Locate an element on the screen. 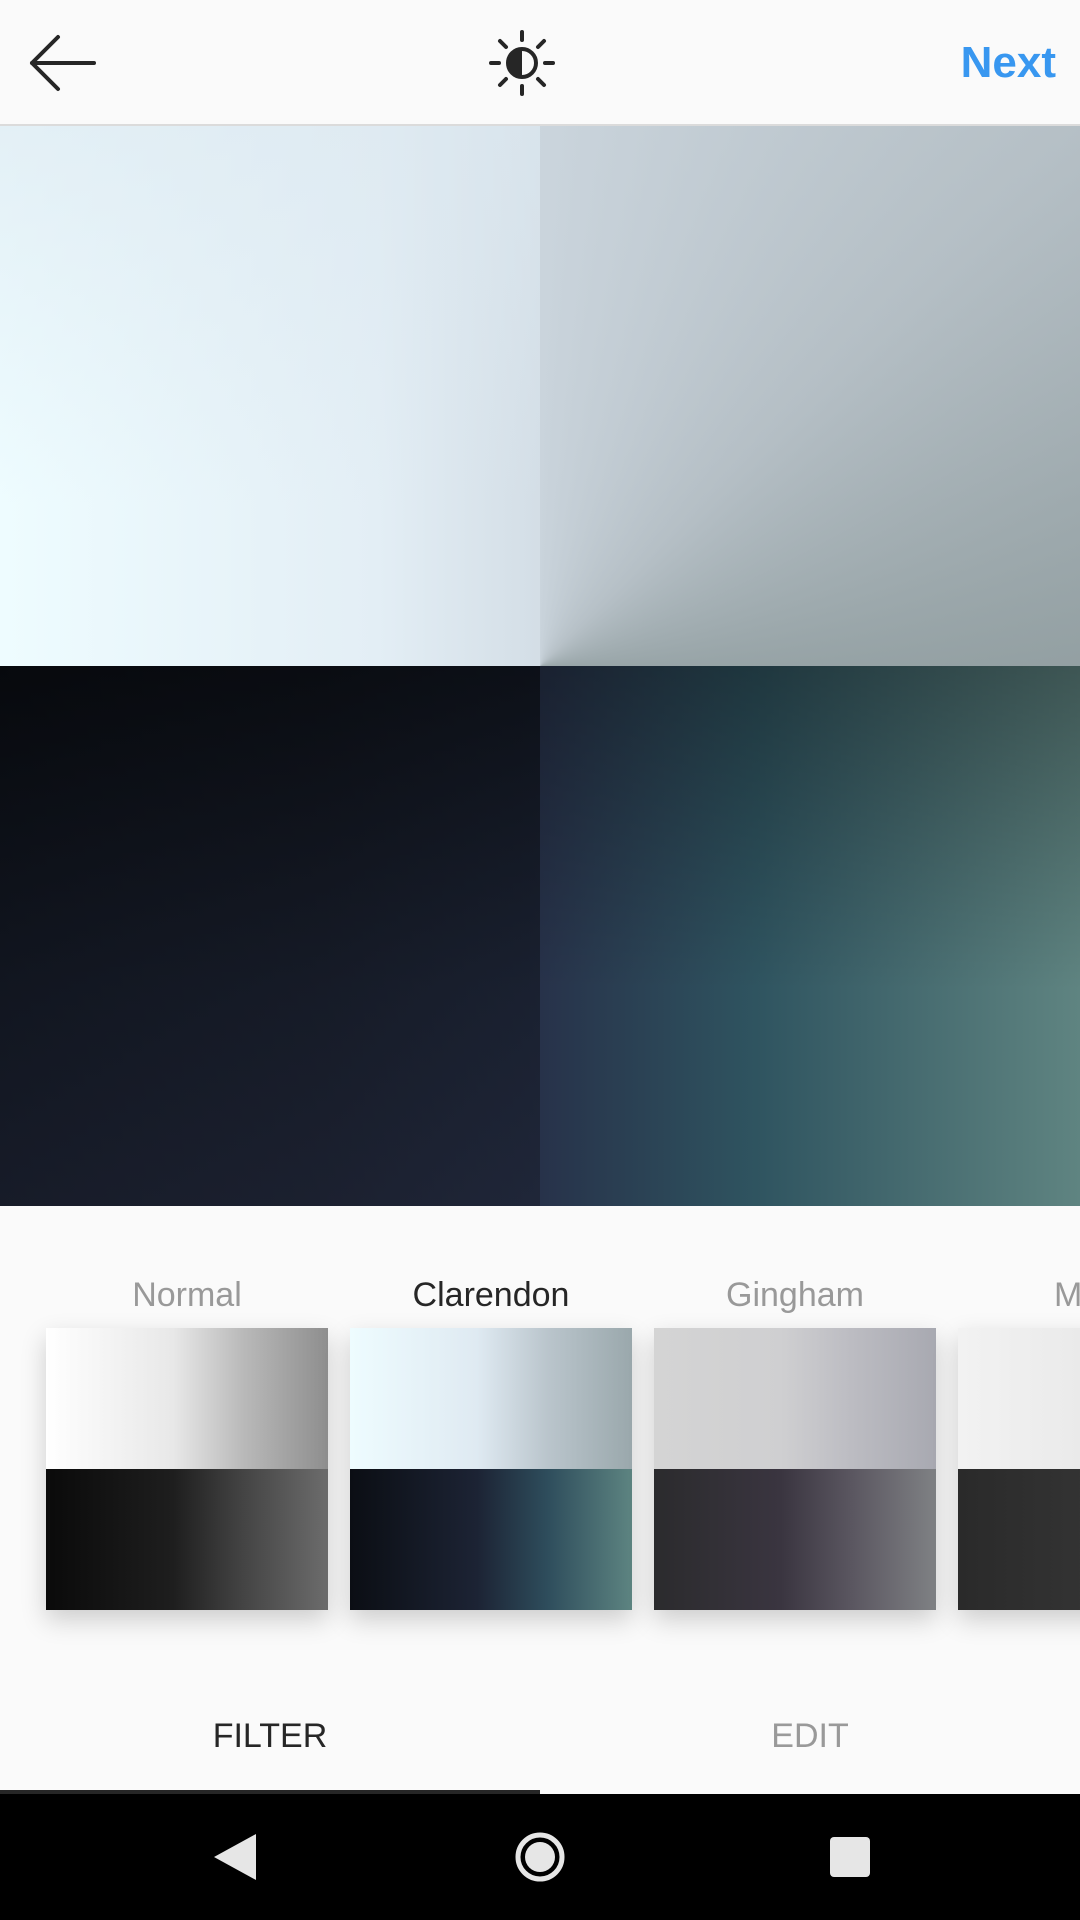 This screenshot has width=1080, height=1920. filter-gingham: Gingham is located at coordinates (795, 1416).